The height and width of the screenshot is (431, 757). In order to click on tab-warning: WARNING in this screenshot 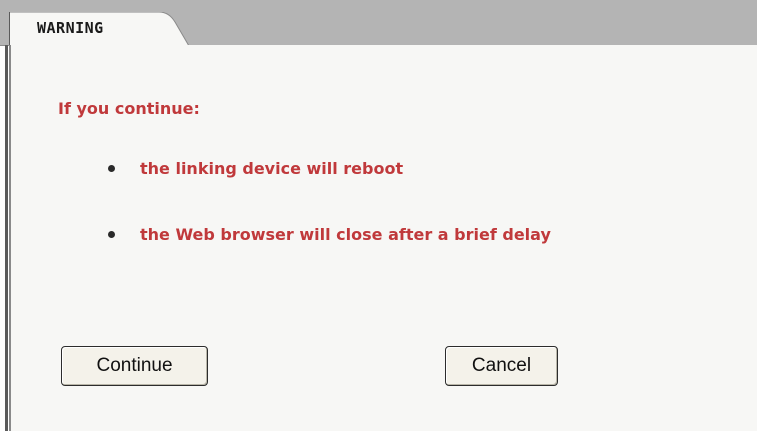, I will do `click(106, 29)`.